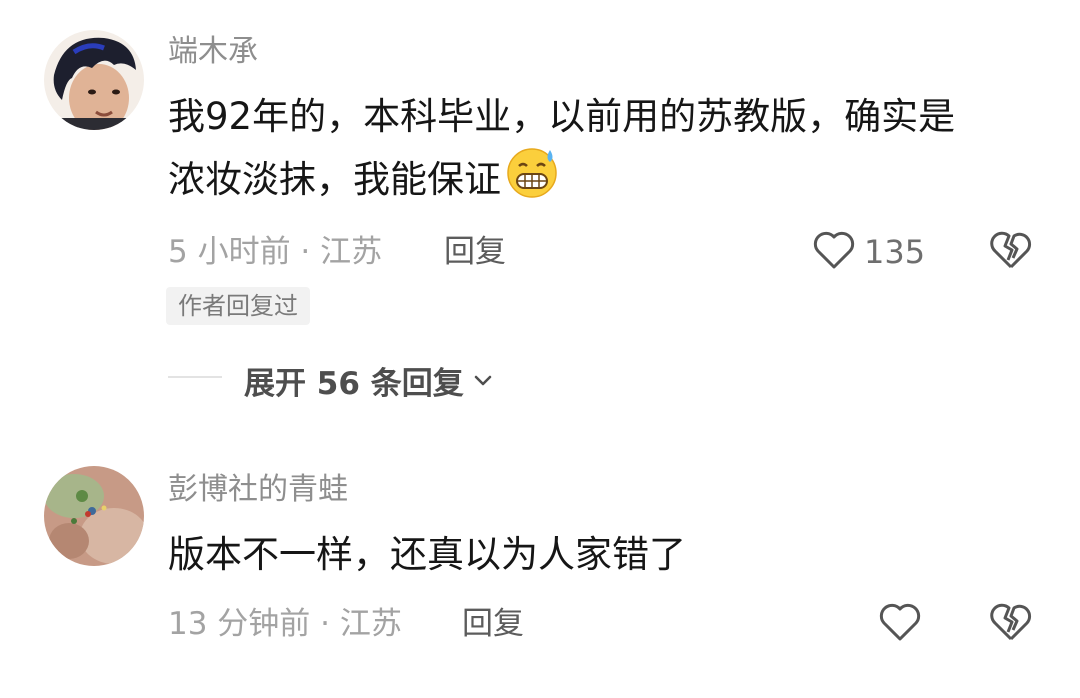 The width and height of the screenshot is (1080, 698). Describe the element at coordinates (608, 181) in the screenshot. I see `comment-text-line: 浓妆淡抹，我能保证` at that location.